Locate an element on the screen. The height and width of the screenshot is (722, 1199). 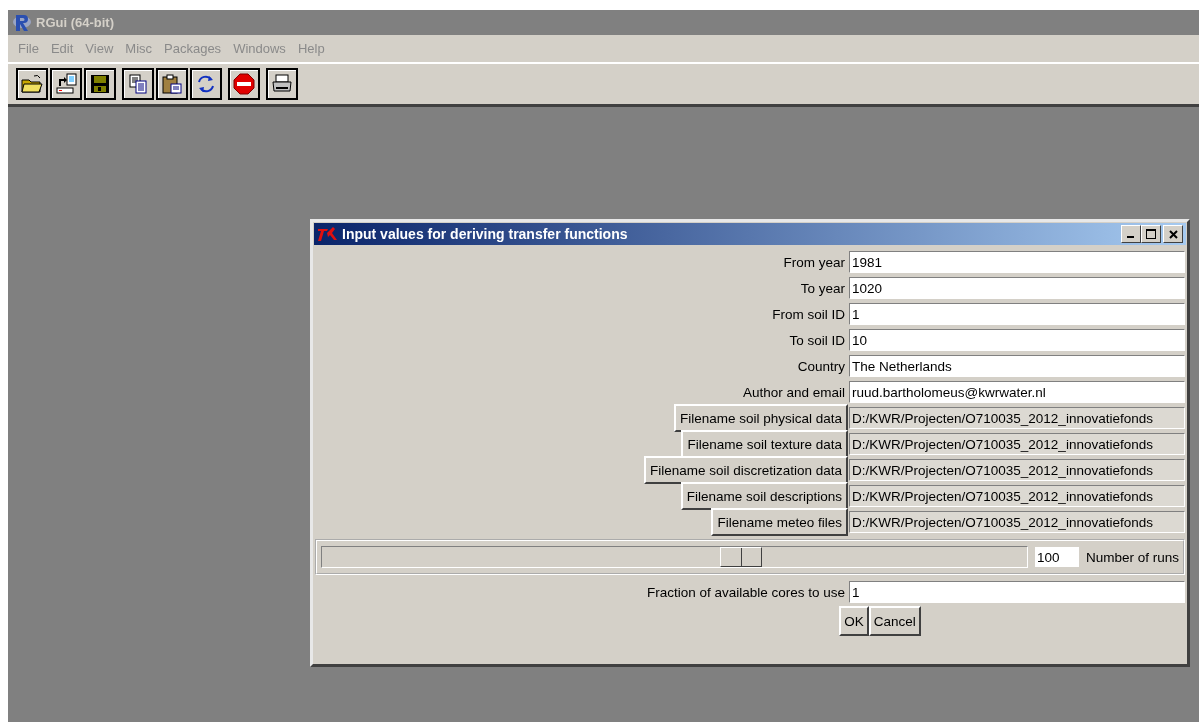
number-field: 100 is located at coordinates (1056, 557).